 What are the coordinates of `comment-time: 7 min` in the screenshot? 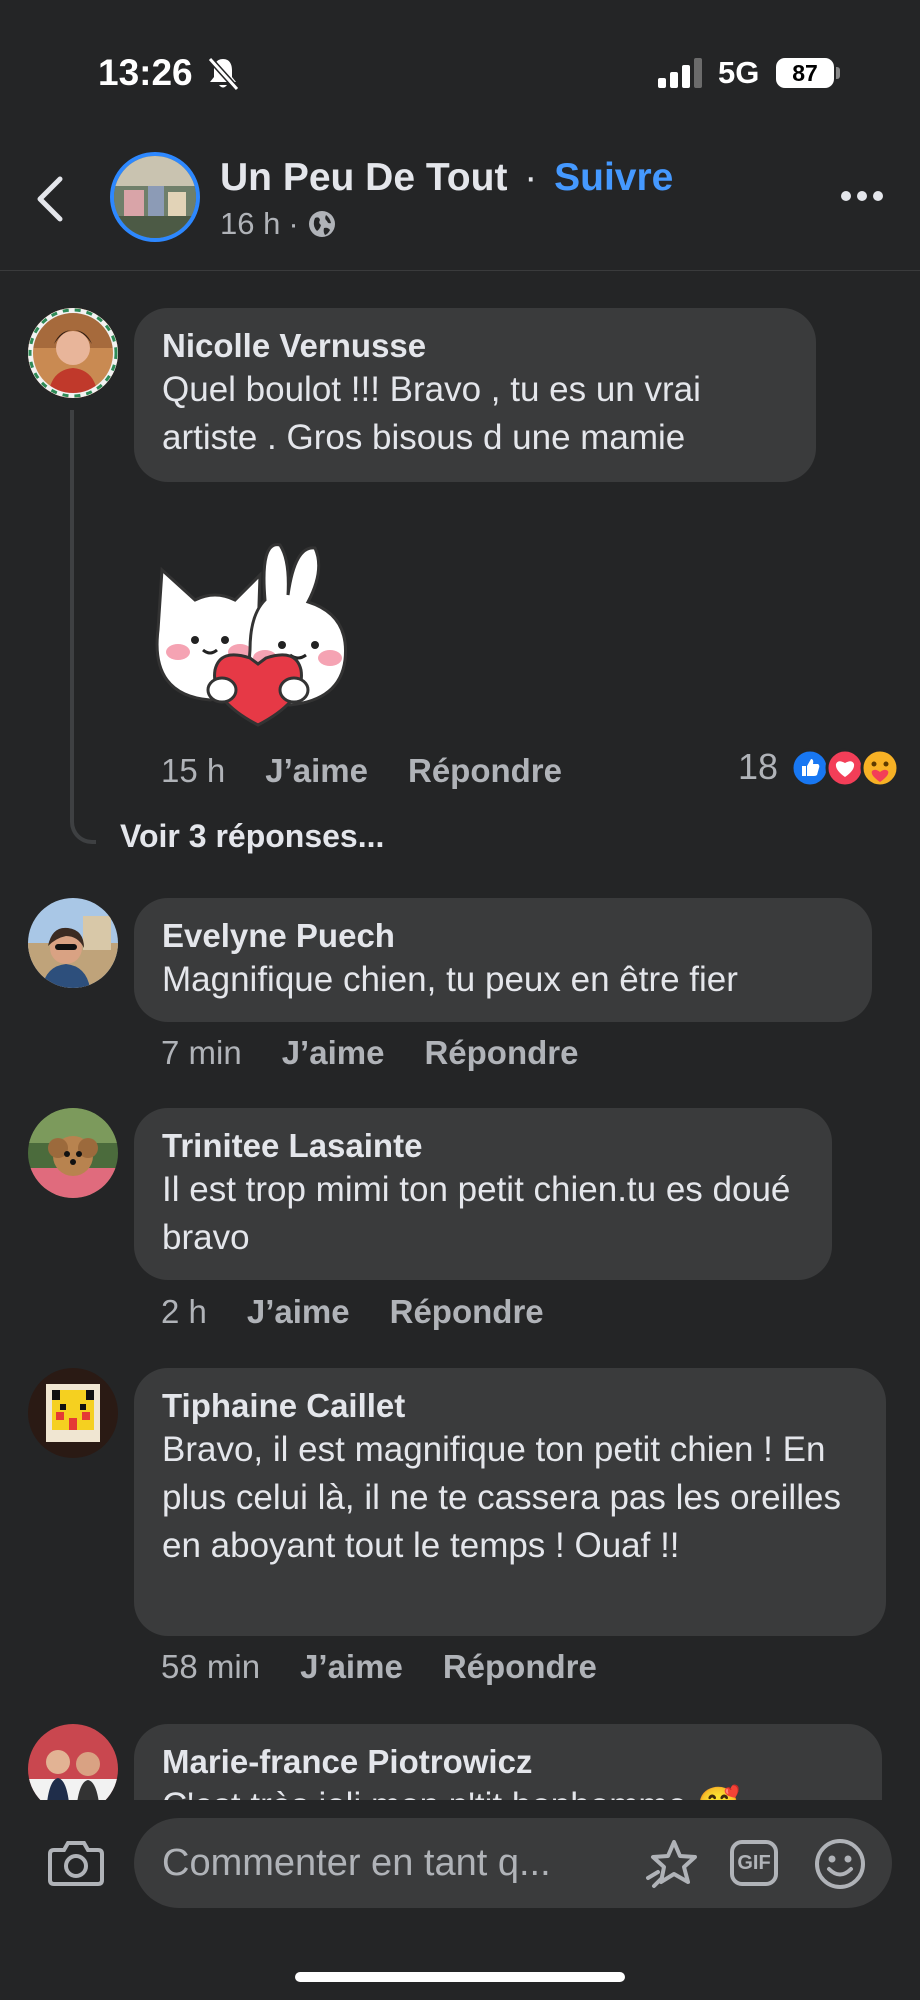 It's located at (201, 1052).